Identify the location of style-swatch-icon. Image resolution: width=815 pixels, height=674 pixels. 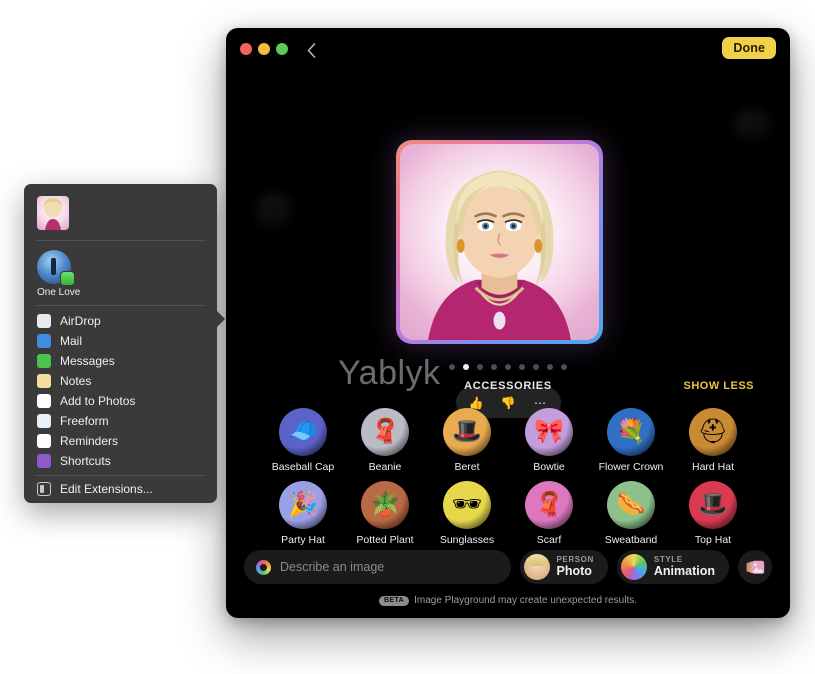
(633, 567).